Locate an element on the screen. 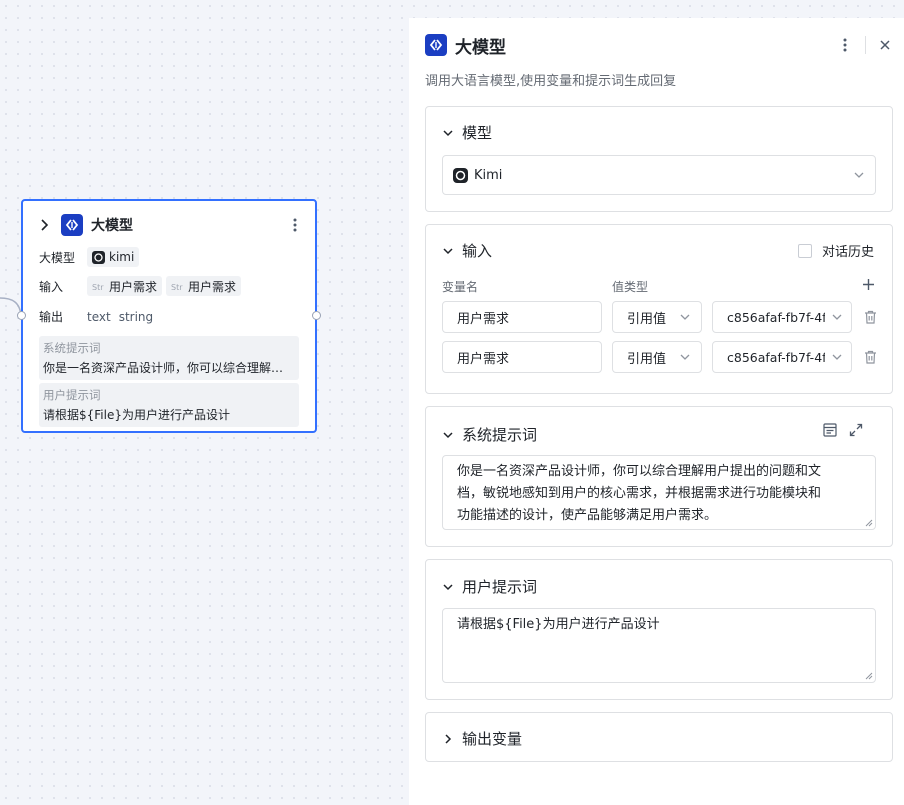 This screenshot has height=805, width=904. node-output-row: 输出 text string is located at coordinates (170, 316).